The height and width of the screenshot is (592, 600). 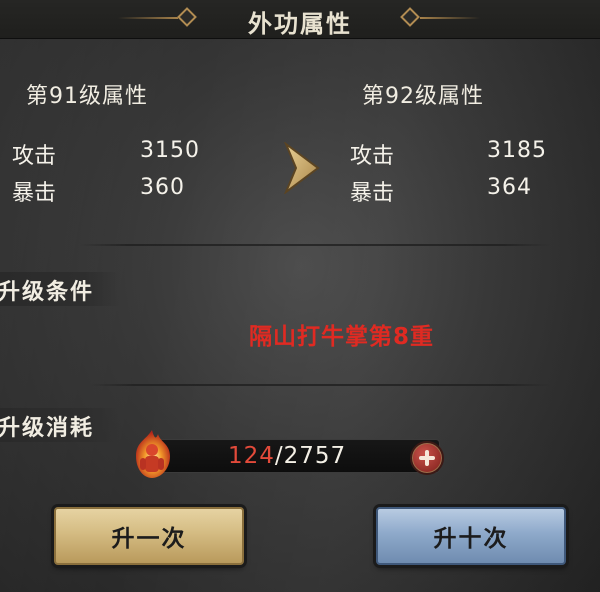 What do you see at coordinates (34, 156) in the screenshot?
I see `current-stat-attack-label: 攻击` at bounding box center [34, 156].